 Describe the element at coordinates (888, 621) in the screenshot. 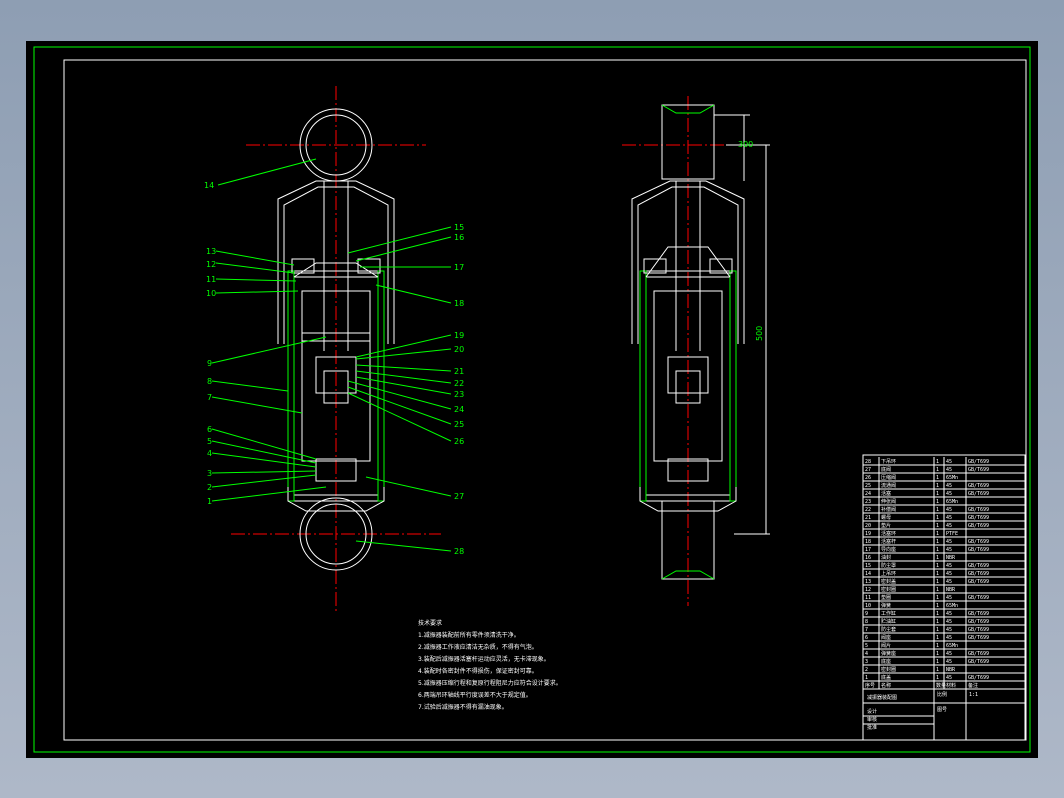

I see `bom-cell: 贮油缸` at that location.